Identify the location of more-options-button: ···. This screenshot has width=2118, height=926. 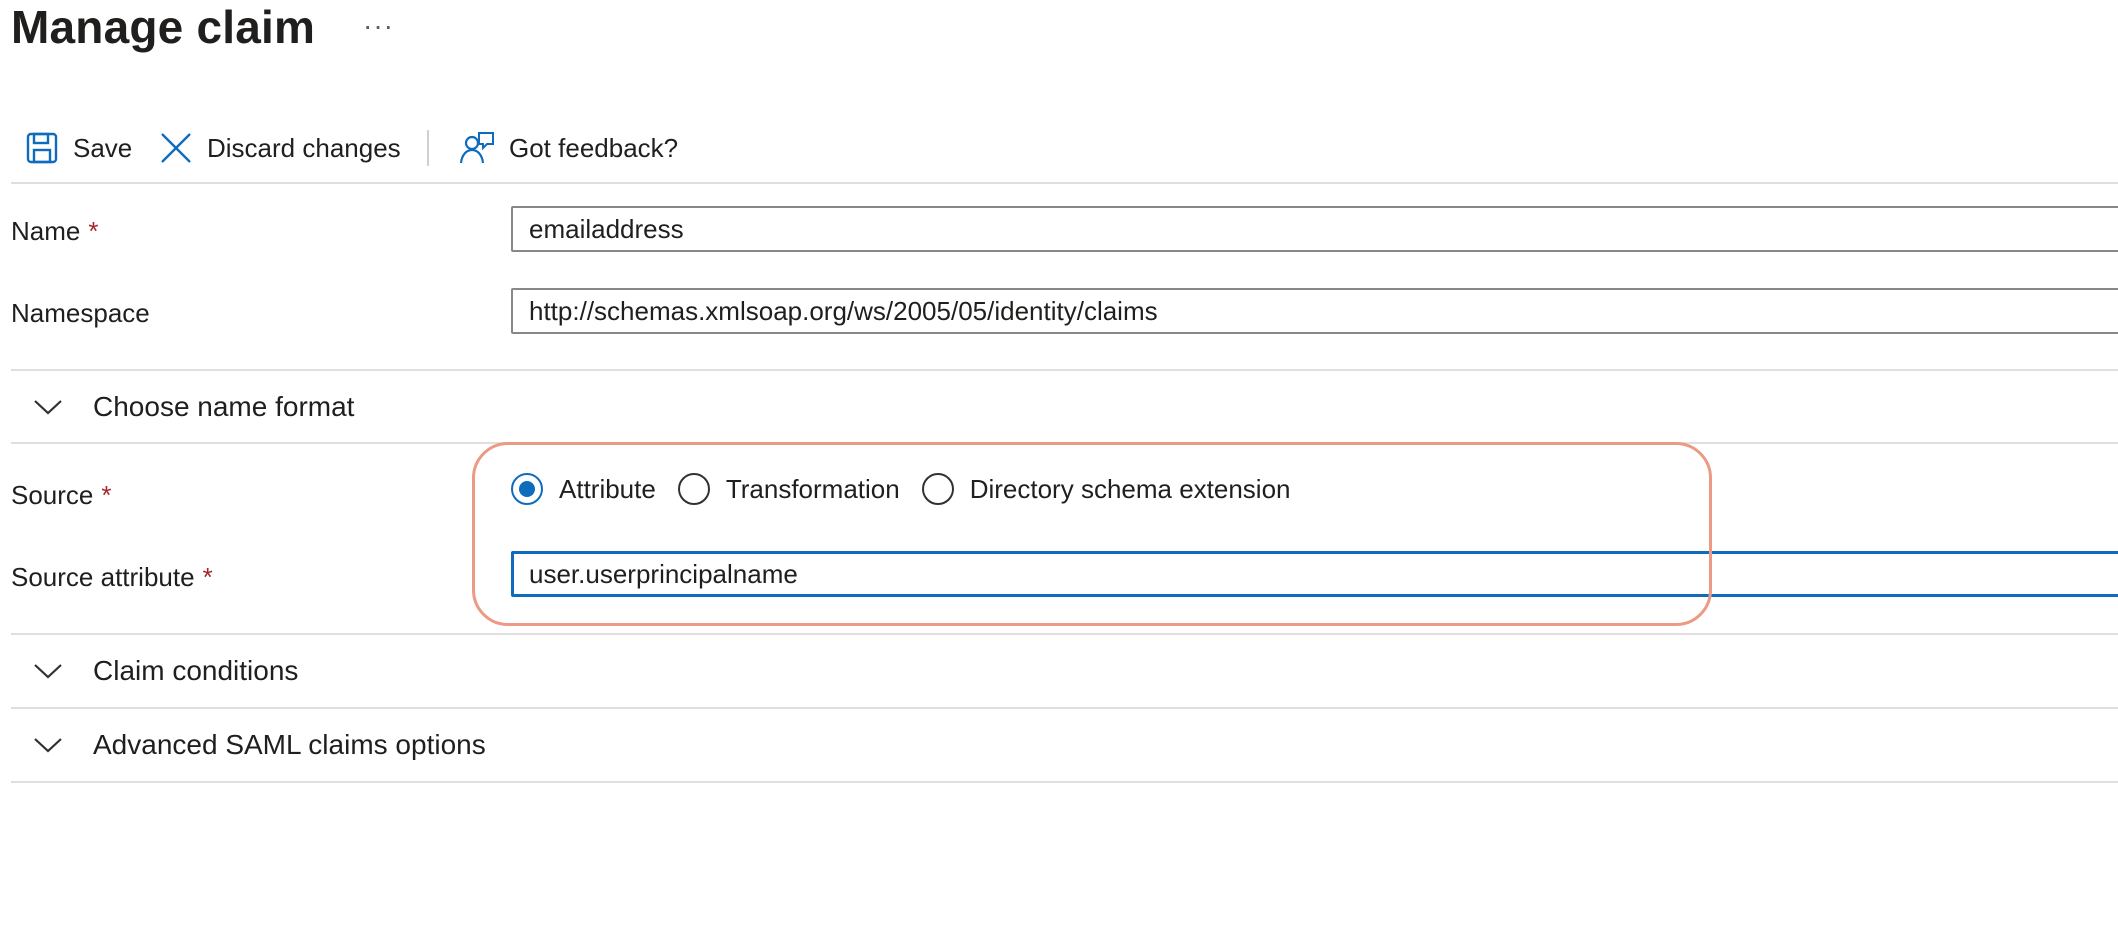
(378, 26).